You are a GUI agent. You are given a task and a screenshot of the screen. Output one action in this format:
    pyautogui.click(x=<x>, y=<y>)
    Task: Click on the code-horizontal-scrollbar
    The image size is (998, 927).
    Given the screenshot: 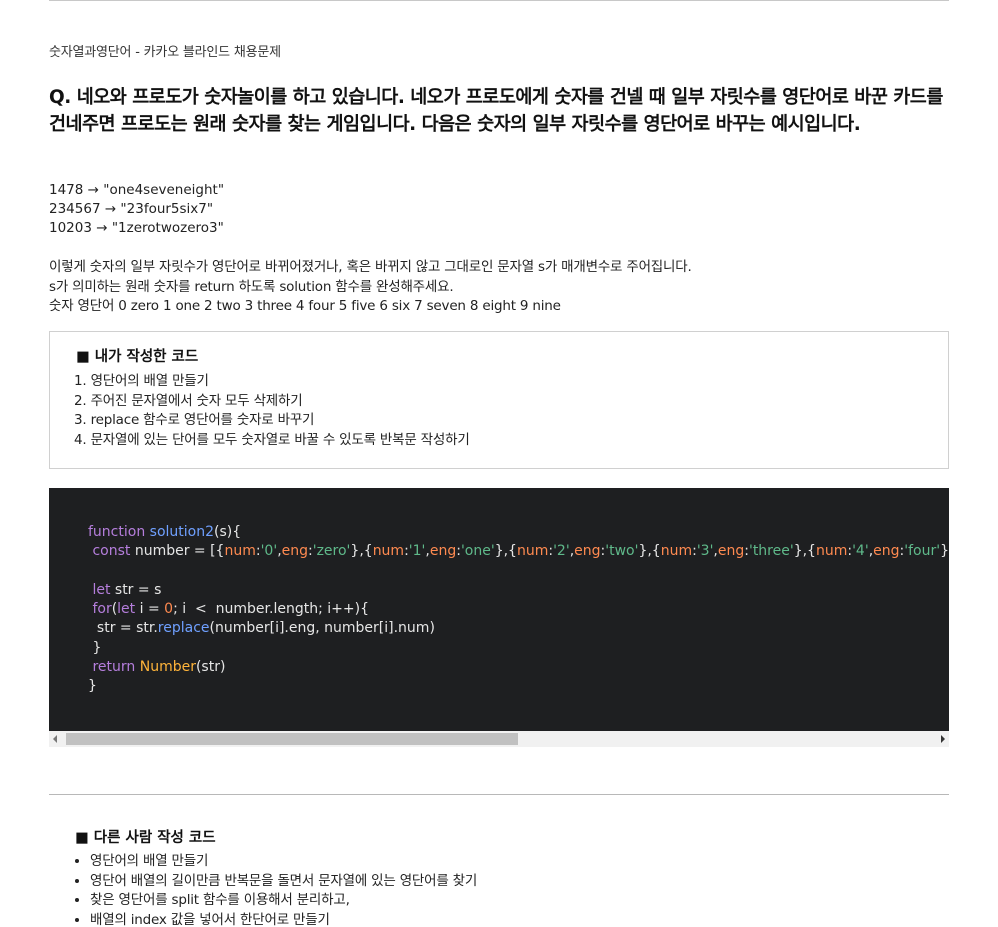 What is the action you would take?
    pyautogui.click(x=499, y=739)
    